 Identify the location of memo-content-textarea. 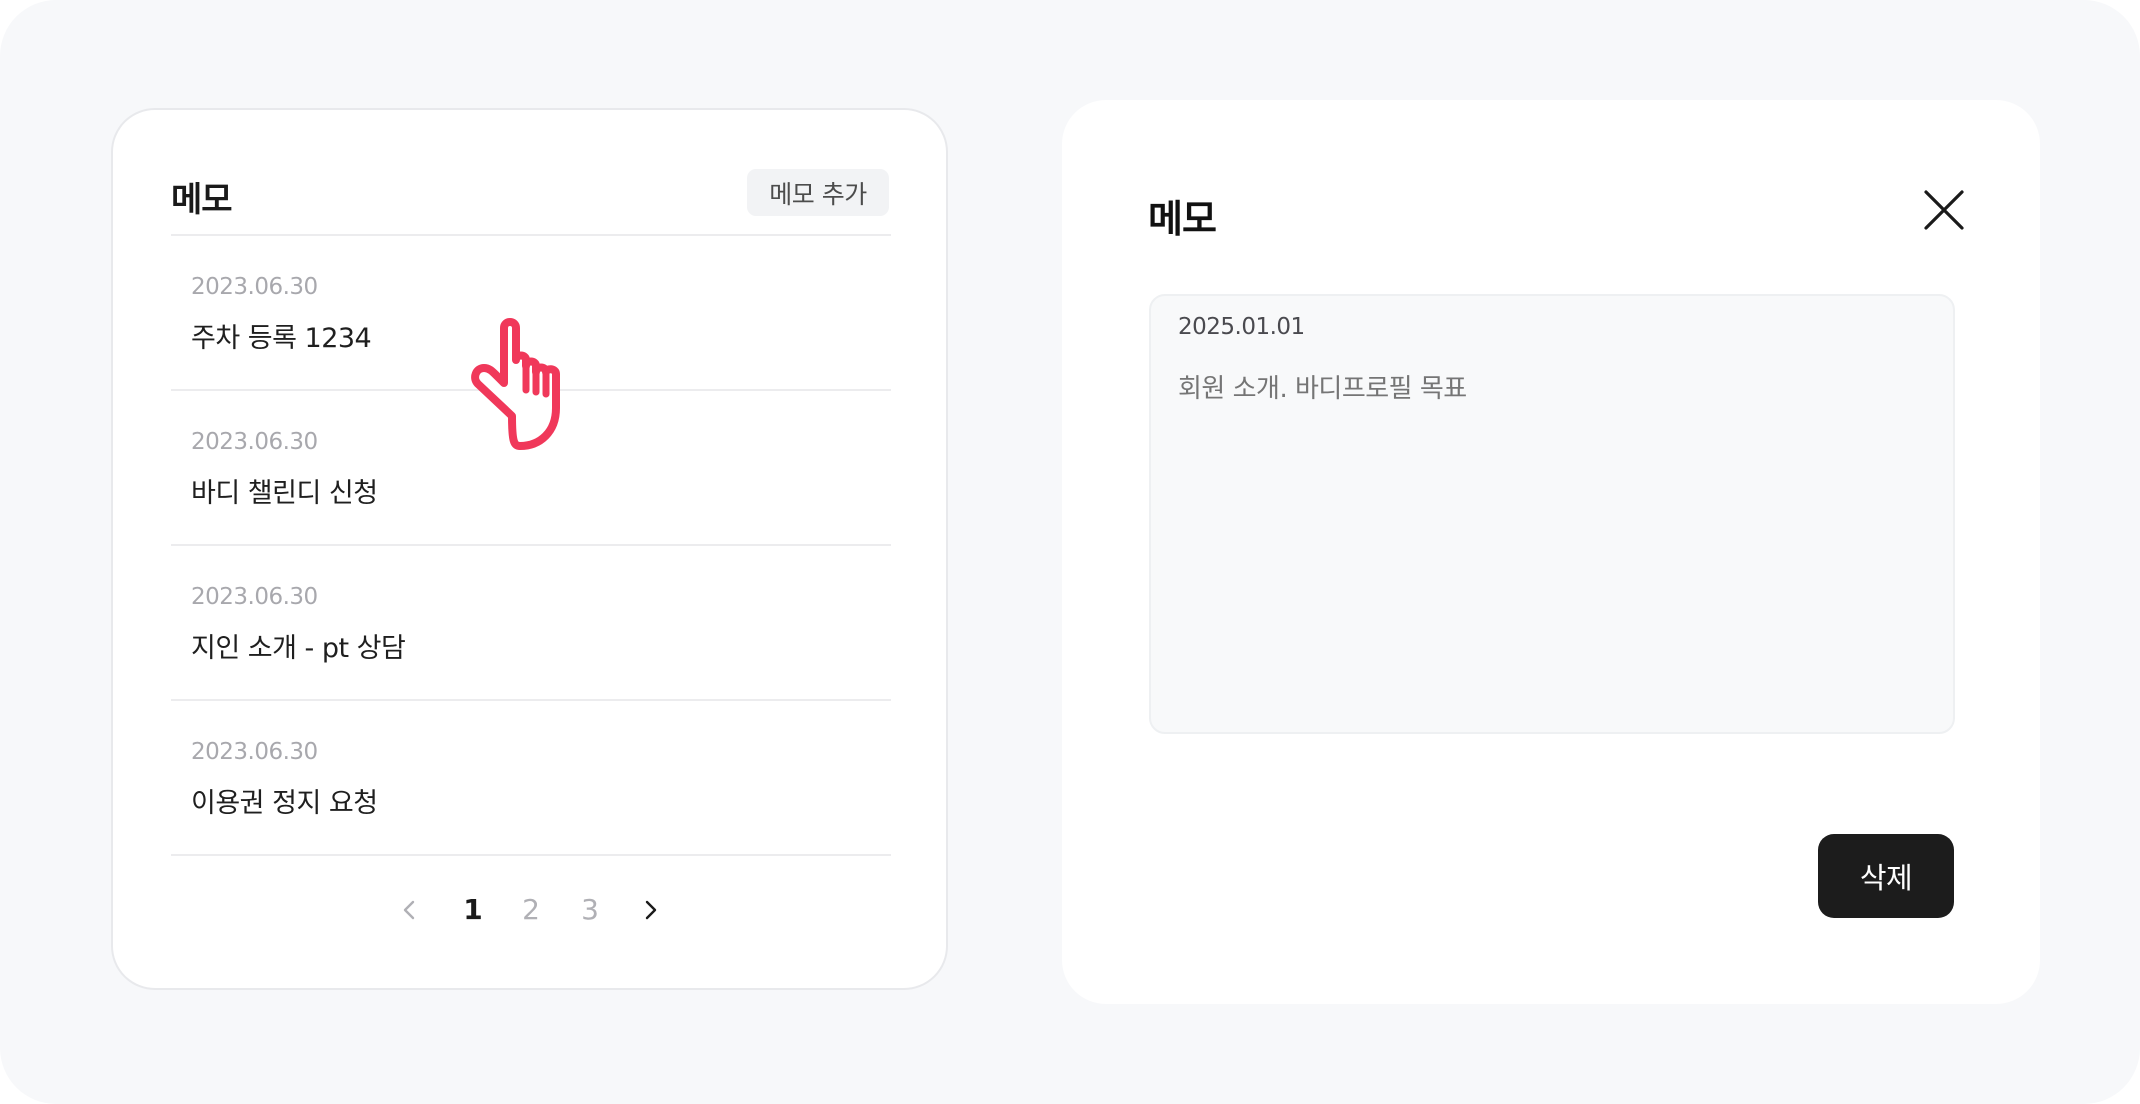
(1548, 538).